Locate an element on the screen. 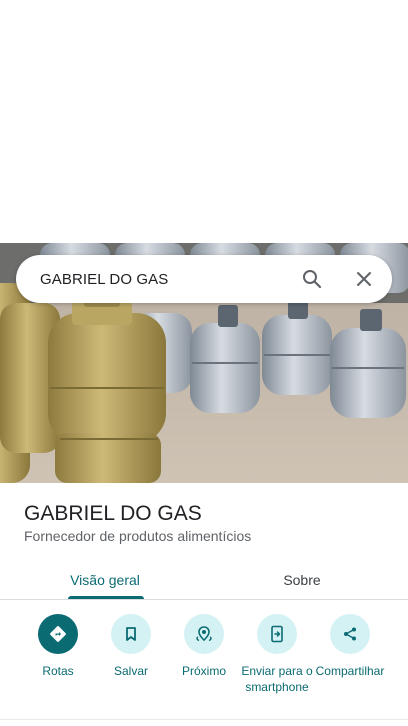 The height and width of the screenshot is (726, 408). place-category: Fornecedor de produtos alimentícios is located at coordinates (138, 536).